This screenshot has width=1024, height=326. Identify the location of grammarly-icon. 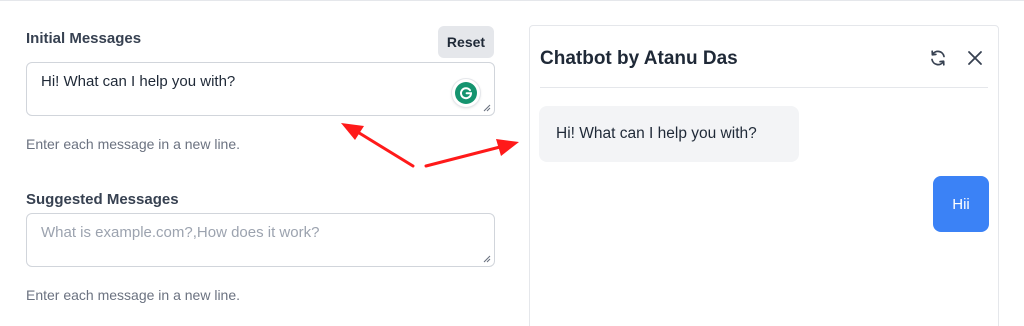
(466, 93).